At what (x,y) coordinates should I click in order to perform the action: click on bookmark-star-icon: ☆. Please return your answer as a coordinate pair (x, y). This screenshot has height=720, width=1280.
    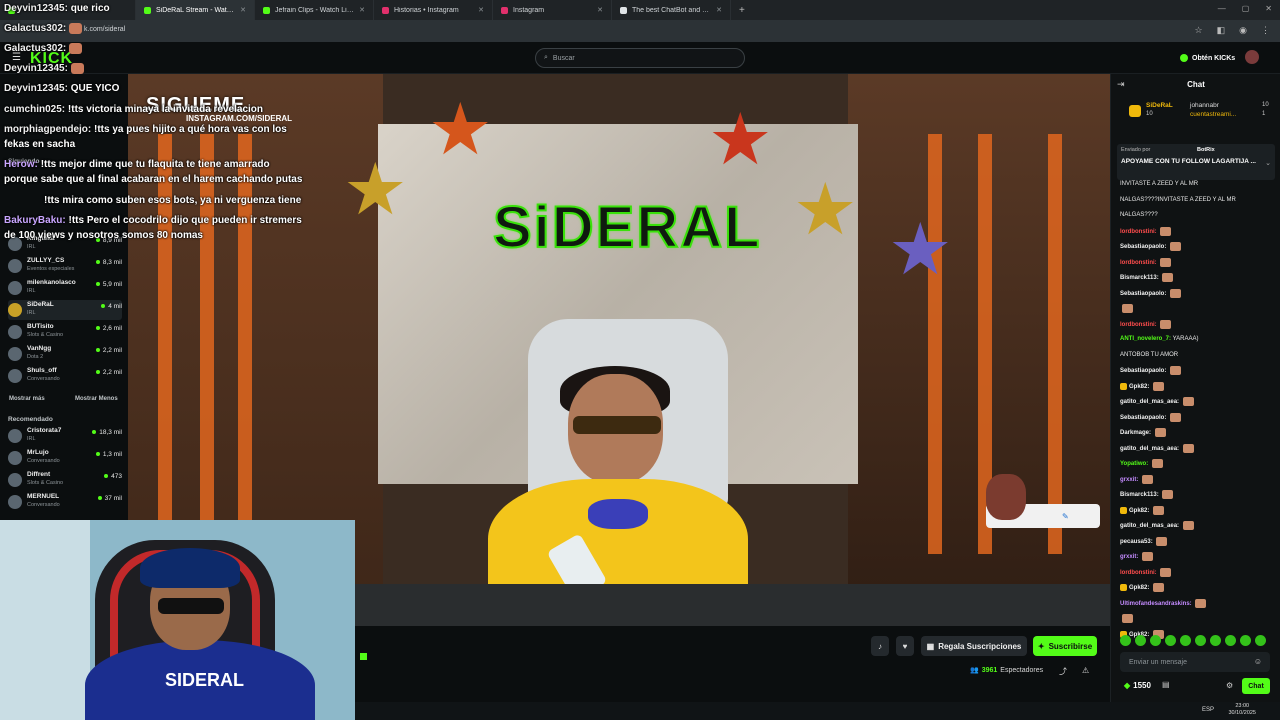
    Looking at the image, I should click on (1199, 30).